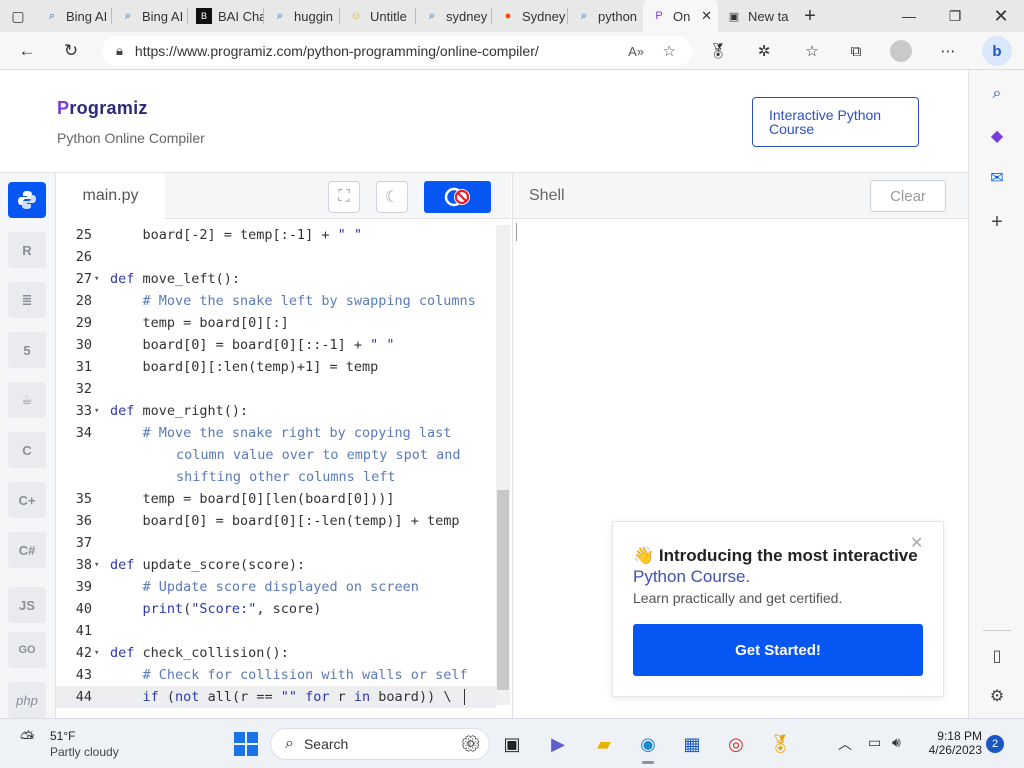 The height and width of the screenshot is (768, 1024). I want to click on code-line: 42 ▾ def check_collision():, so click(276, 653).